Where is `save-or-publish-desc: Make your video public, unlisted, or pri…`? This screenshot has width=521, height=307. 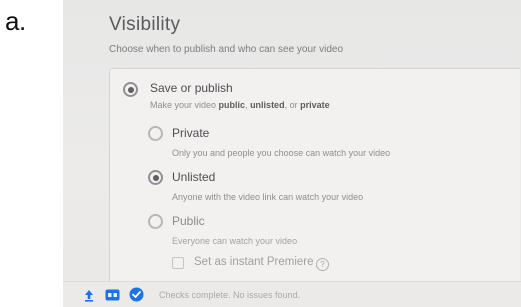 save-or-publish-desc: Make your video public, unlisted, or pri… is located at coordinates (240, 105).